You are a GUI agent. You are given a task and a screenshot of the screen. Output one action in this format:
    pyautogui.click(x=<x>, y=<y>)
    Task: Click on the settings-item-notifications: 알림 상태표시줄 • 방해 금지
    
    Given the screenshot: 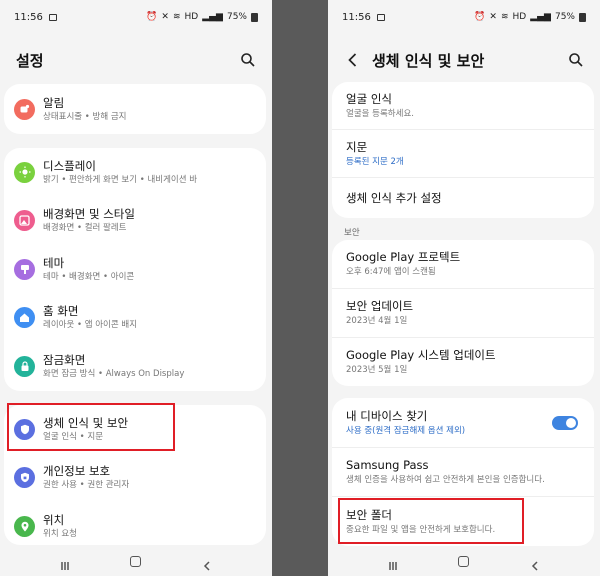 What is the action you would take?
    pyautogui.click(x=135, y=109)
    